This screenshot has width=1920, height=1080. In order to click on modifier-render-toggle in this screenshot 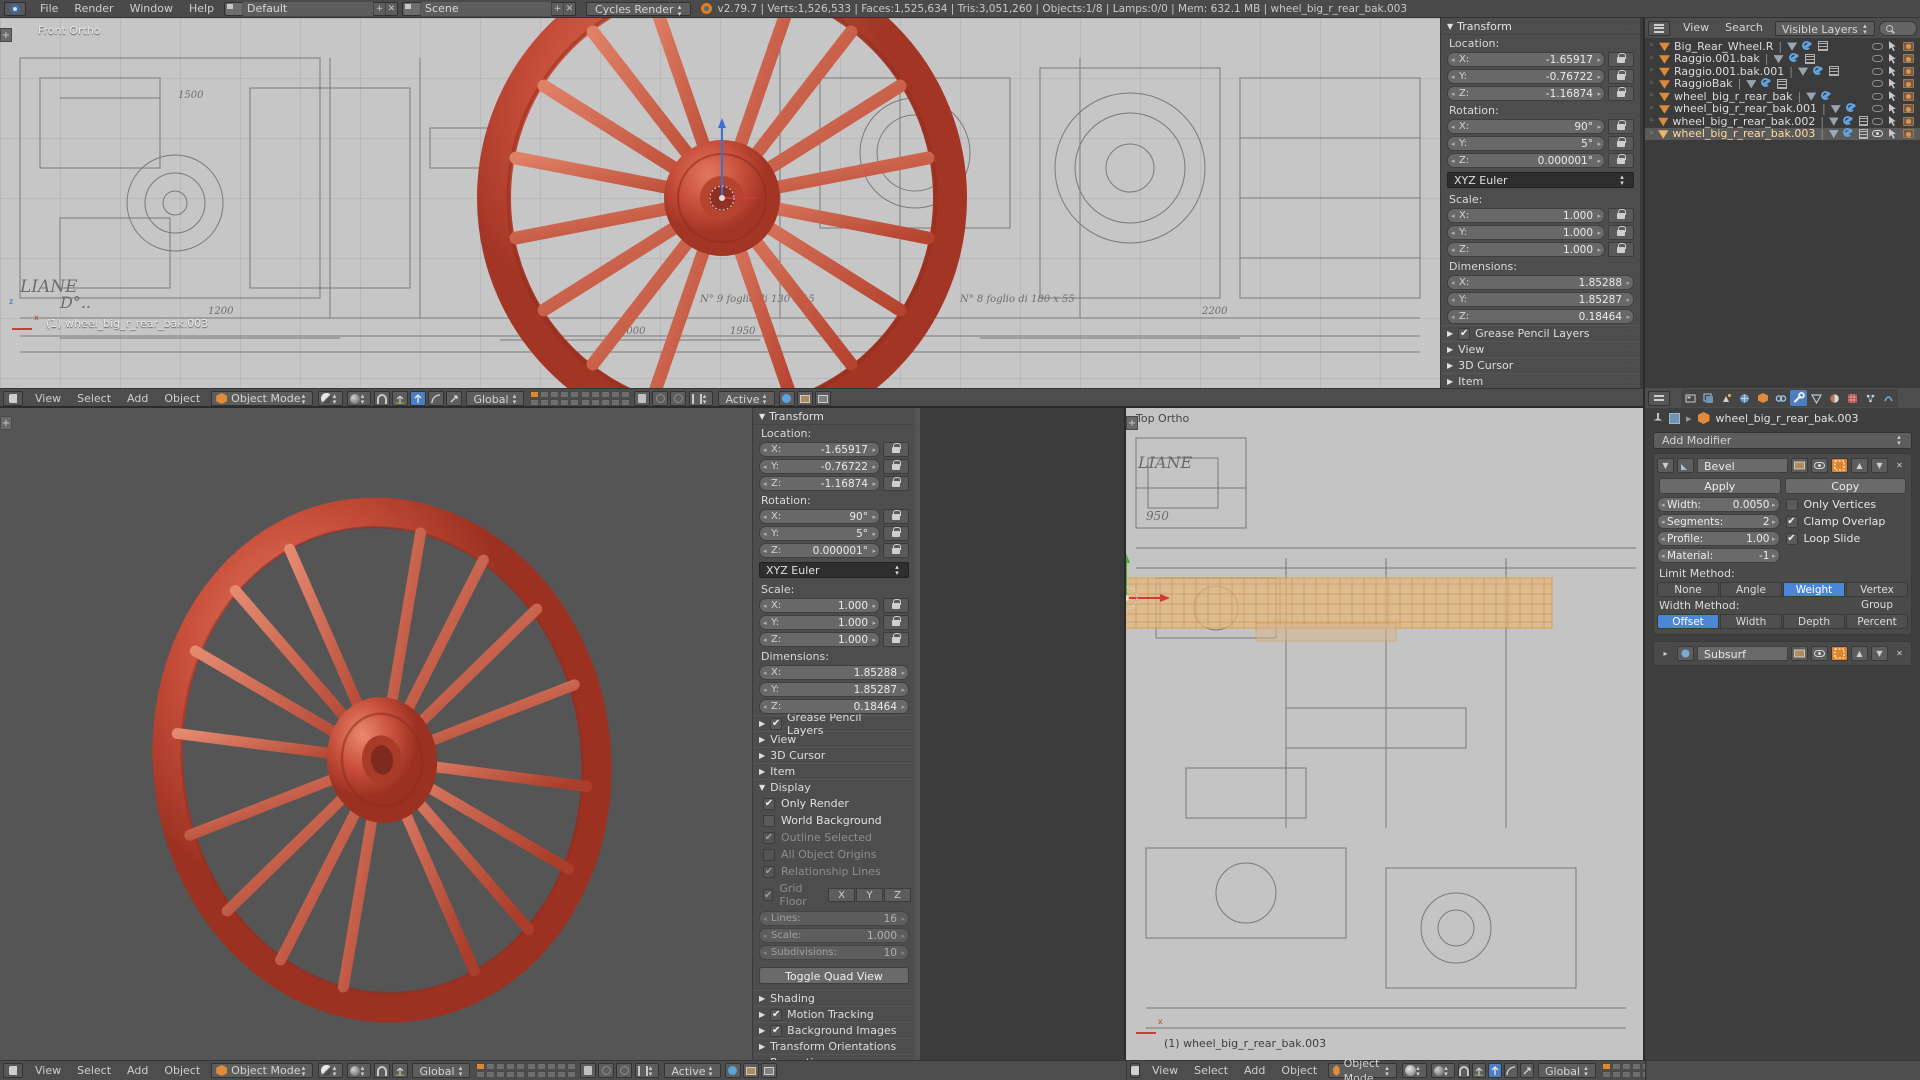, I will do `click(1799, 465)`.